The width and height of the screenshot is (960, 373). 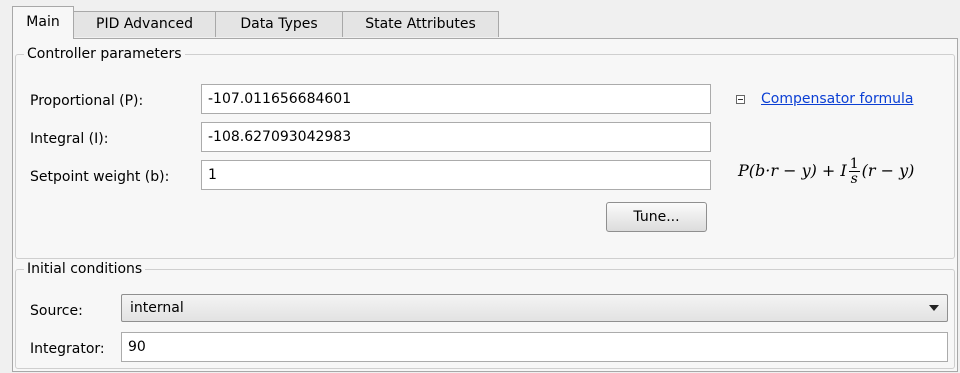 I want to click on tab-pid-advanced: PID Advanced, so click(x=144, y=24).